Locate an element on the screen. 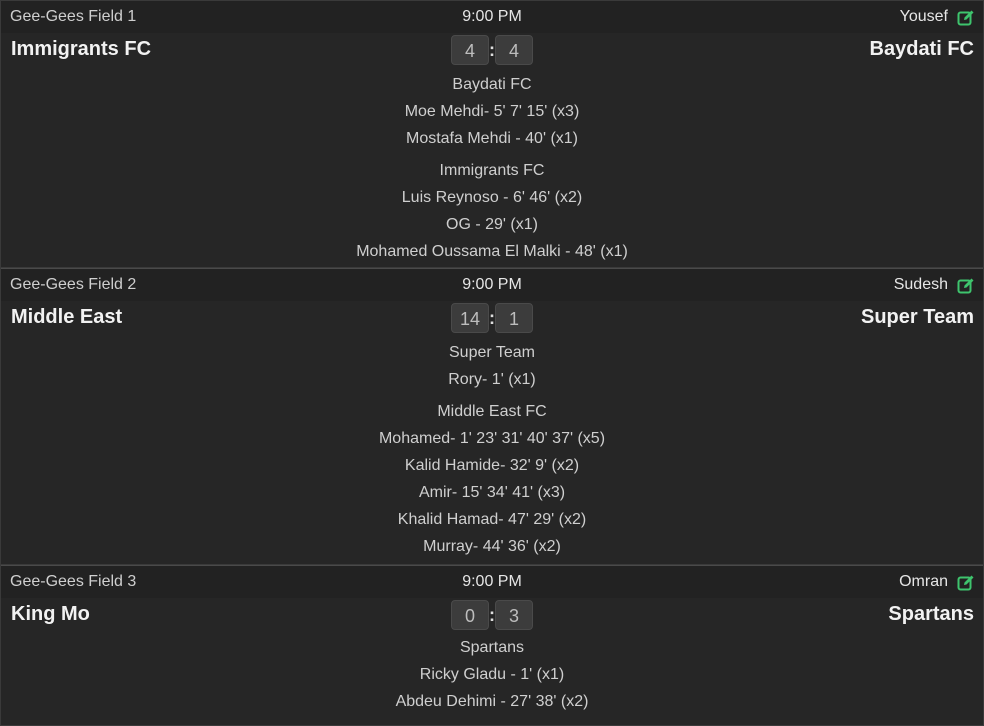 Image resolution: width=984 pixels, height=726 pixels. scoreboard: 0:3 is located at coordinates (492, 615).